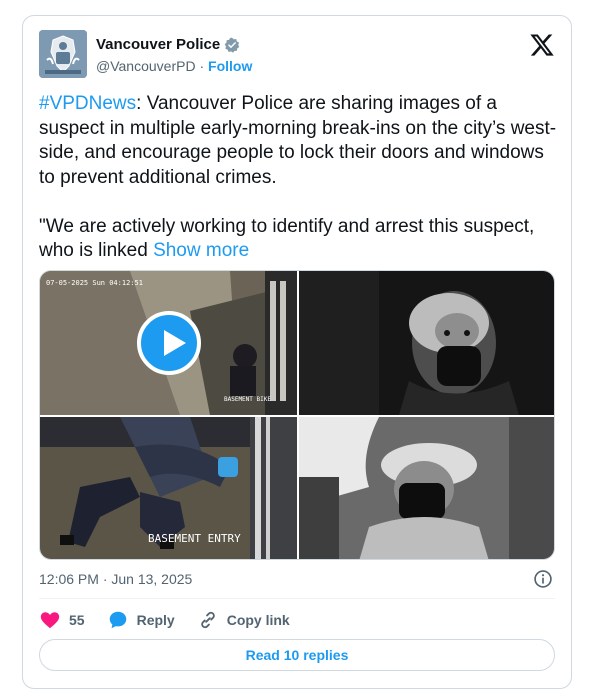 This screenshot has width=591, height=694. I want to click on x-logo-icon, so click(542, 45).